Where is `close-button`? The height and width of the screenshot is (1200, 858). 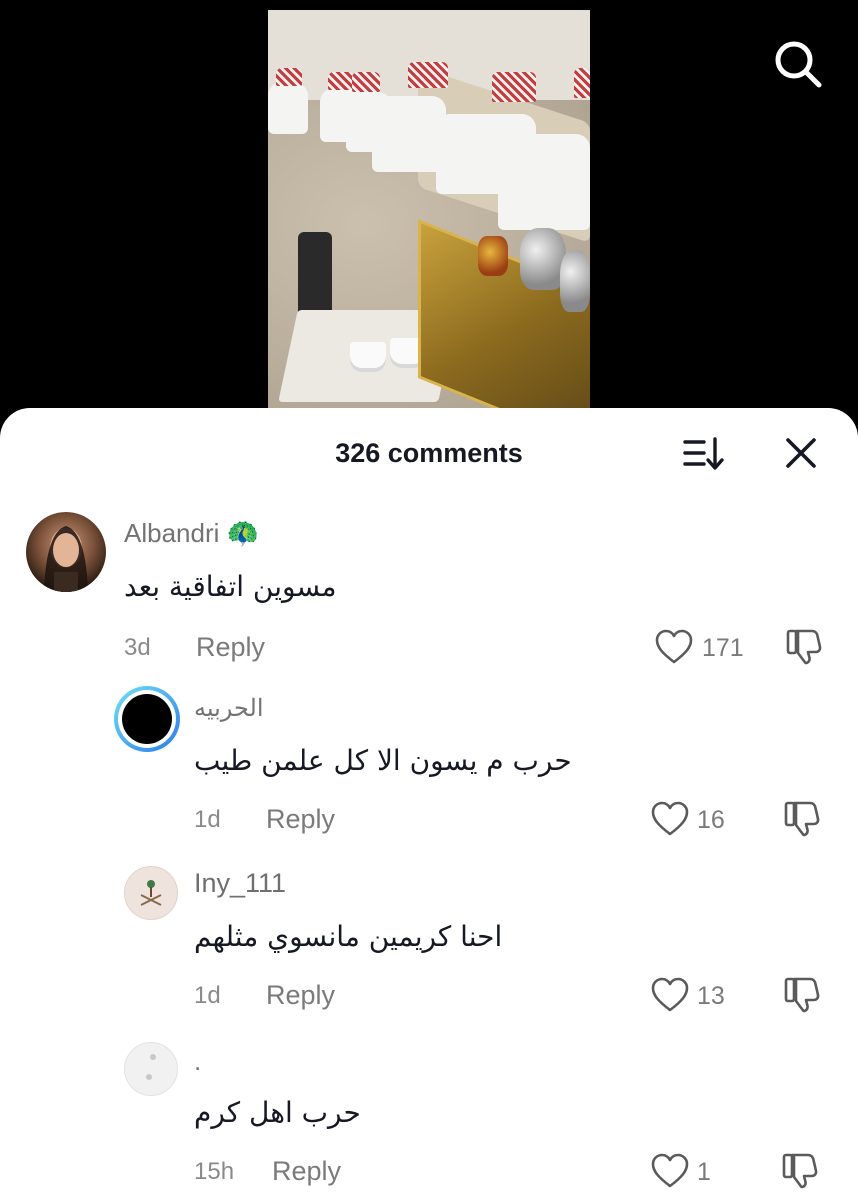 close-button is located at coordinates (801, 453).